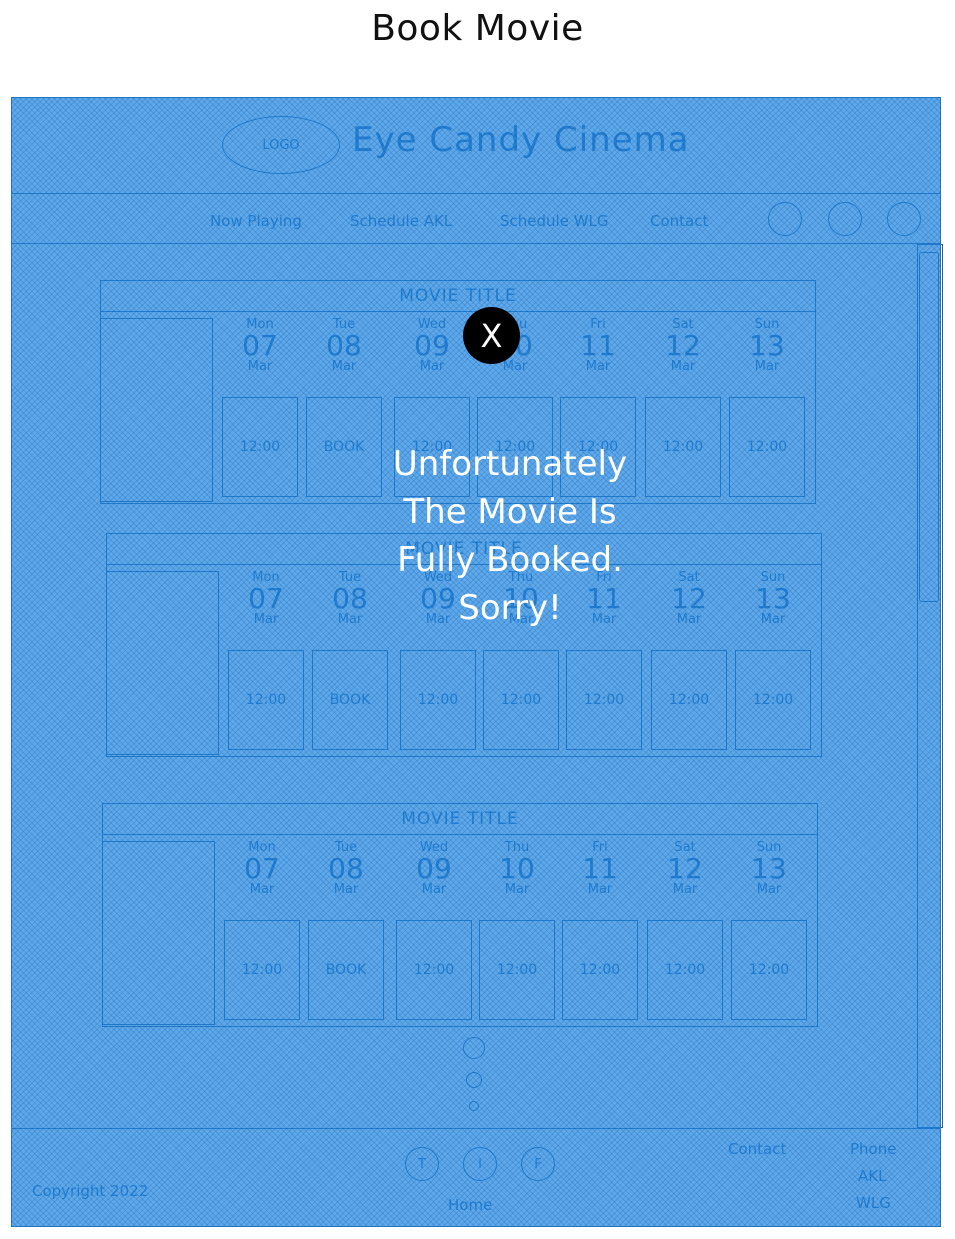 The image size is (955, 1239). Describe the element at coordinates (785, 219) in the screenshot. I see `search-icon` at that location.